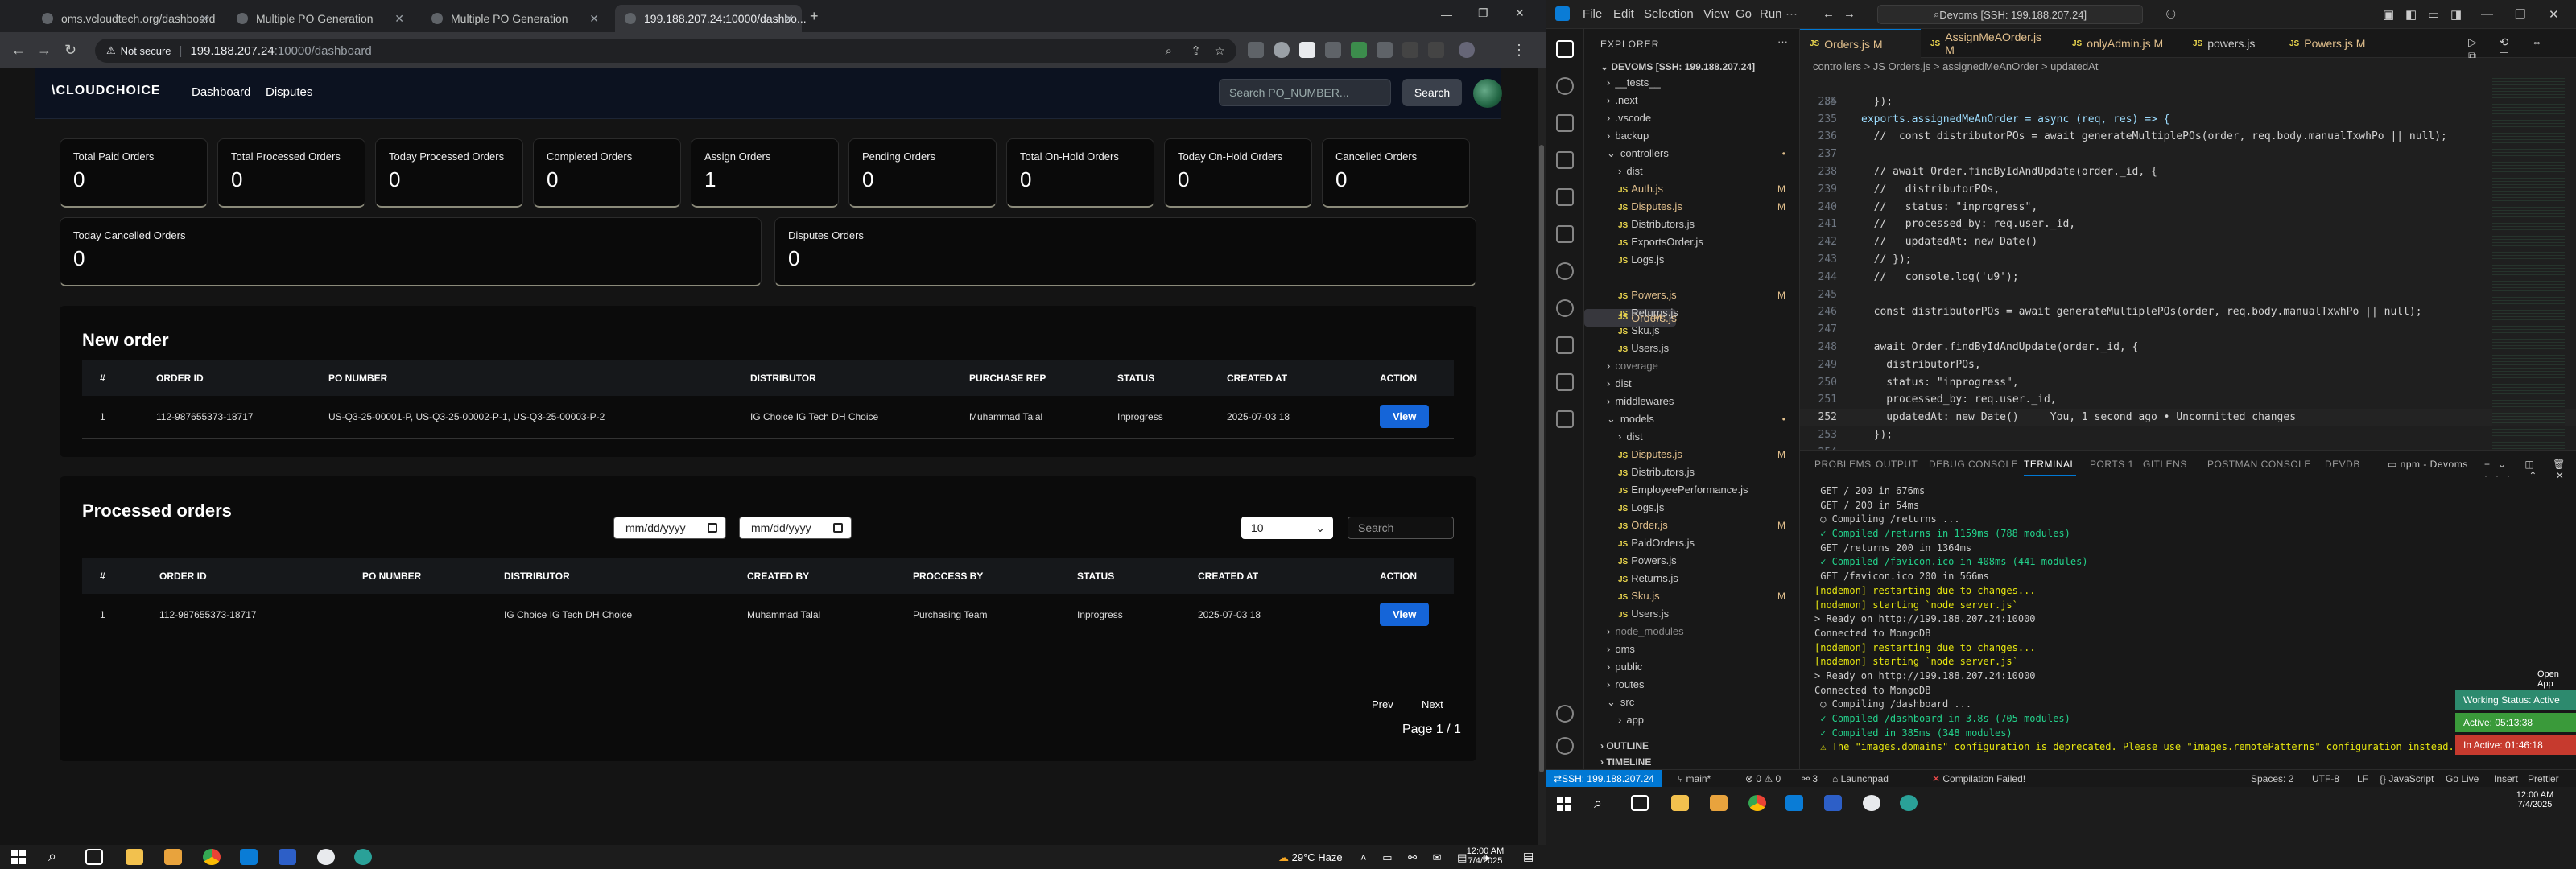 This screenshot has height=869, width=2576. I want to click on compile-status: ✕ Compilation Failed!, so click(1978, 779).